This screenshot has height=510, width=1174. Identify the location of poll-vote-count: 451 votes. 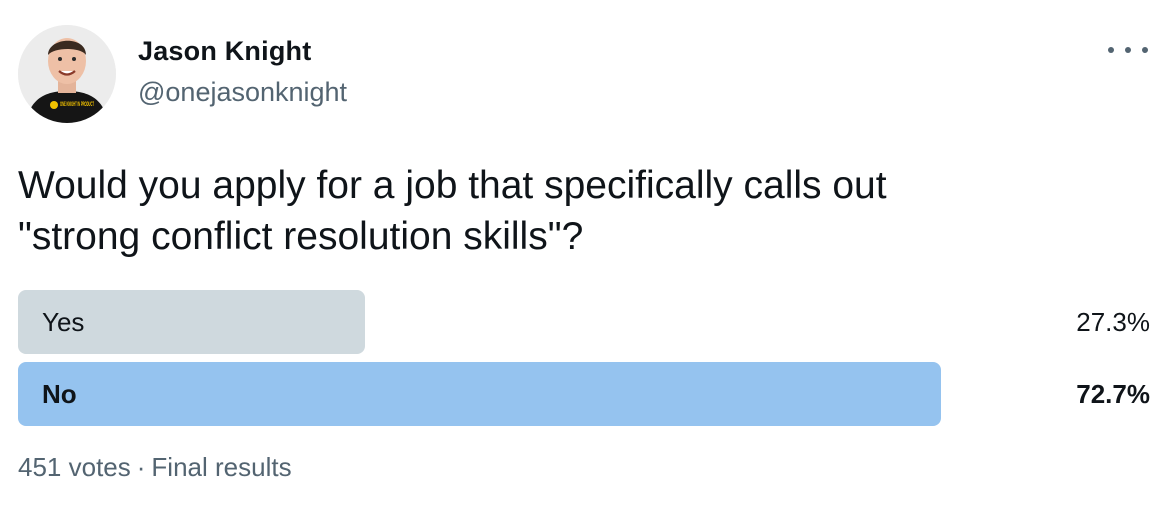
(74, 467).